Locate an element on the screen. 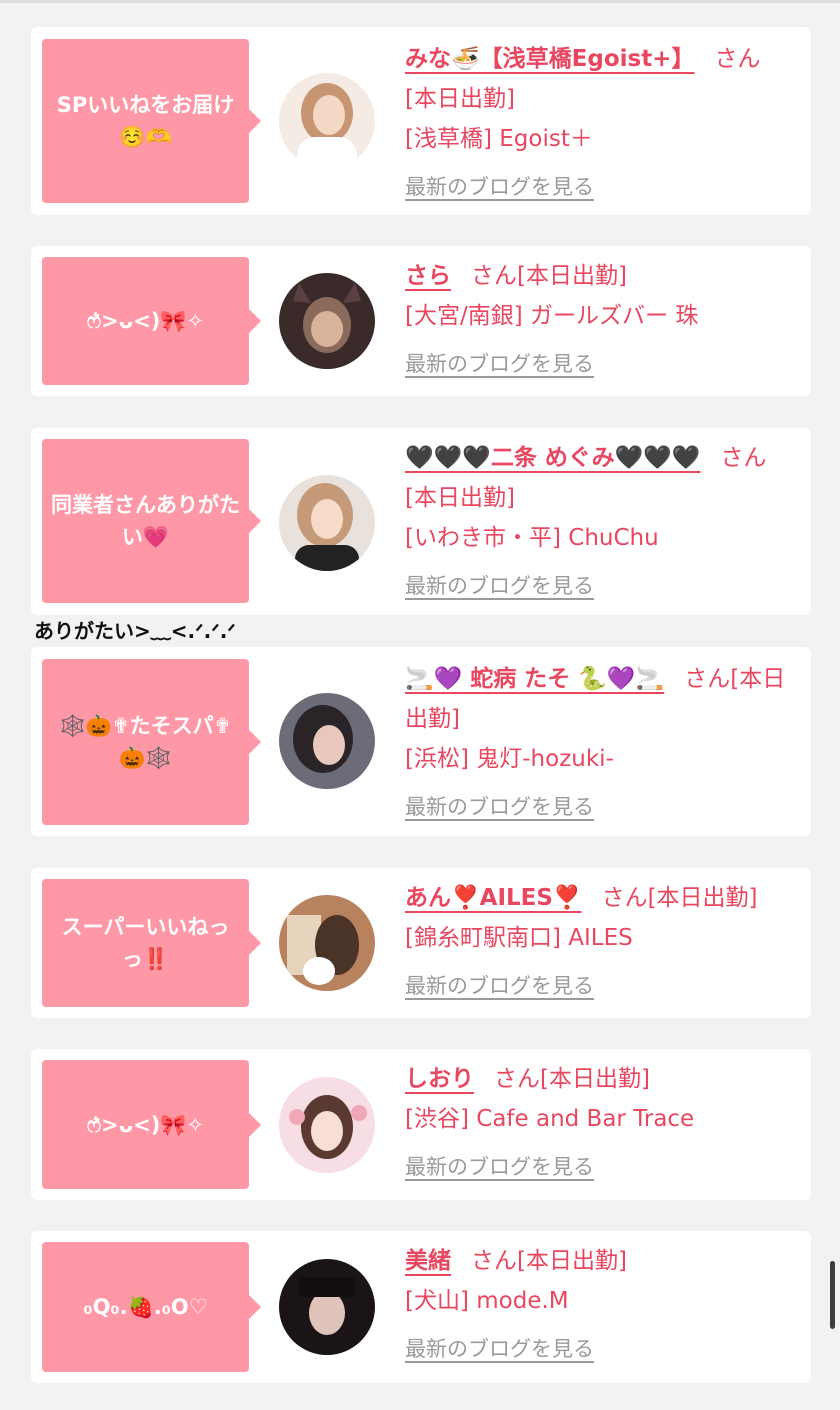  caption-text: ありがたい>﹏<.ᐟ.ᐟ.ᐟ is located at coordinates (135, 631).